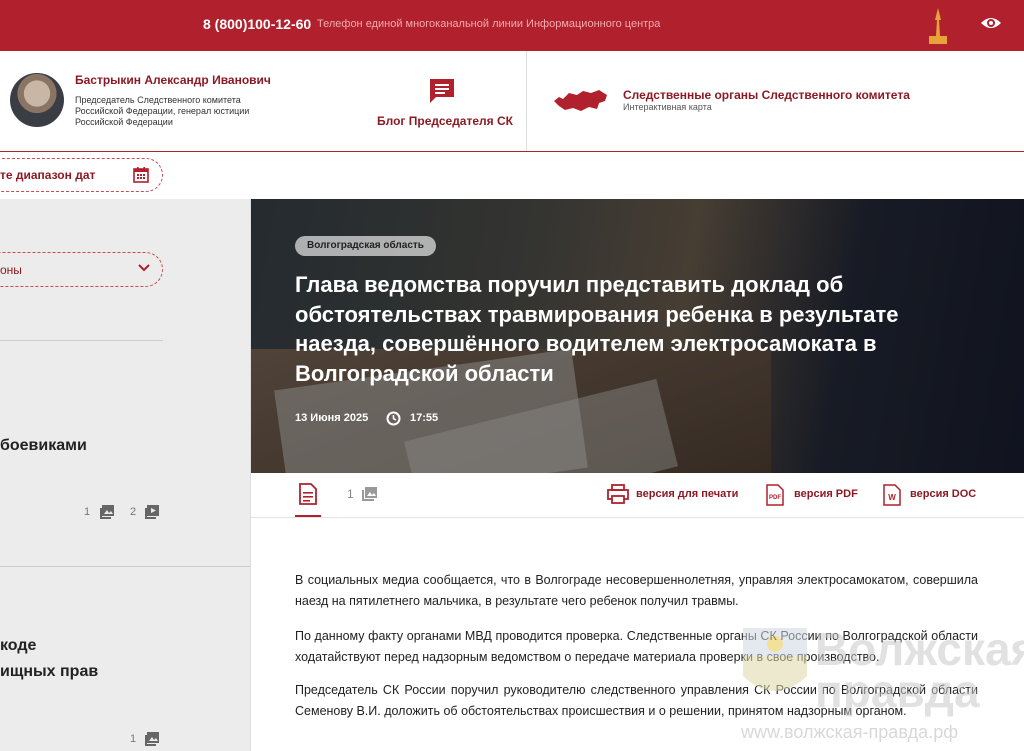 Image resolution: width=1024 pixels, height=751 pixels. Describe the element at coordinates (775, 659) in the screenshot. I see `watermark-logo` at that location.